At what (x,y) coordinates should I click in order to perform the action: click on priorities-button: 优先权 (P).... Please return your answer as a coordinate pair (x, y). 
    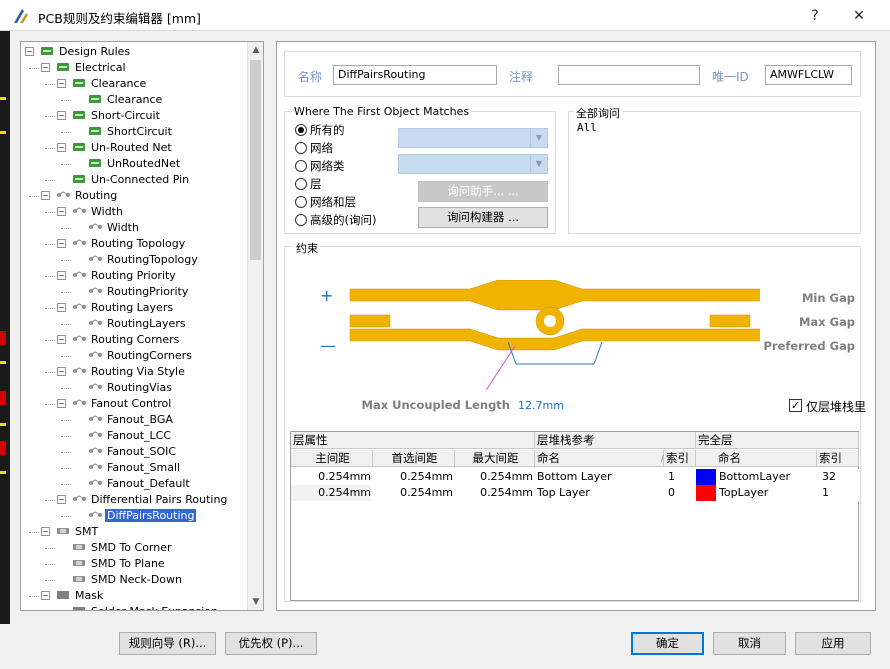
    Looking at the image, I should click on (271, 643).